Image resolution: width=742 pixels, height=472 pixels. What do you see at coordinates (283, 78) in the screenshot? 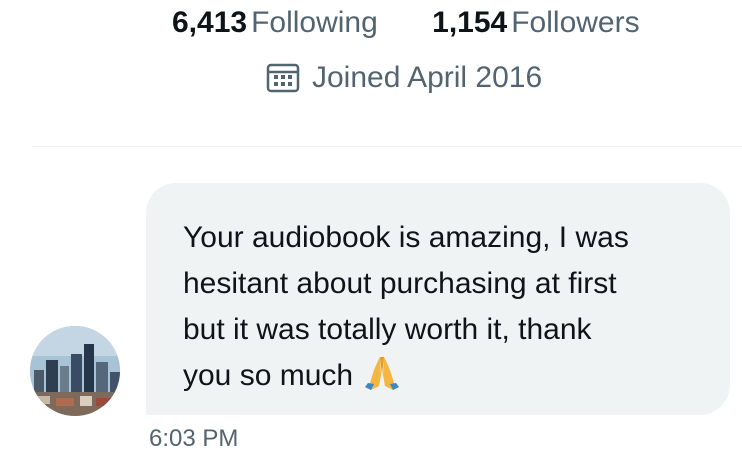
I see `calendar-icon` at bounding box center [283, 78].